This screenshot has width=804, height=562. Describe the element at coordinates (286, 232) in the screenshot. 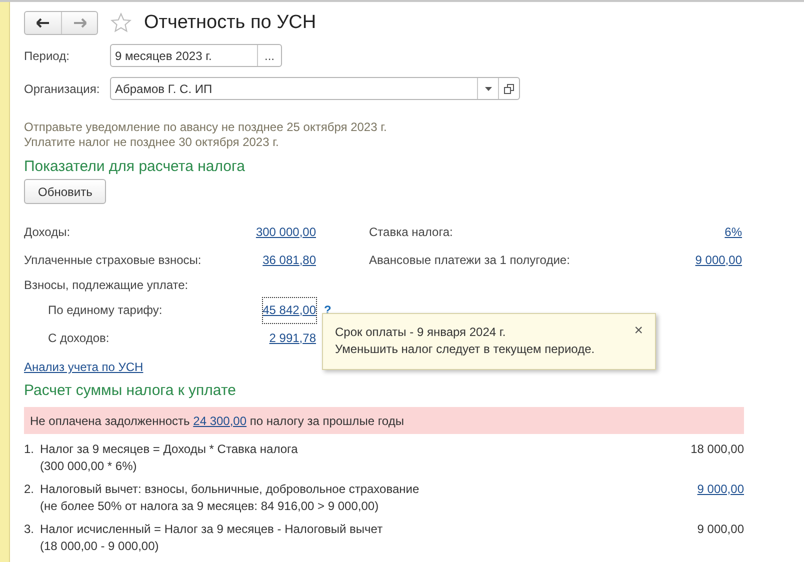

I see `indicator-value-link: 300 000,00` at that location.